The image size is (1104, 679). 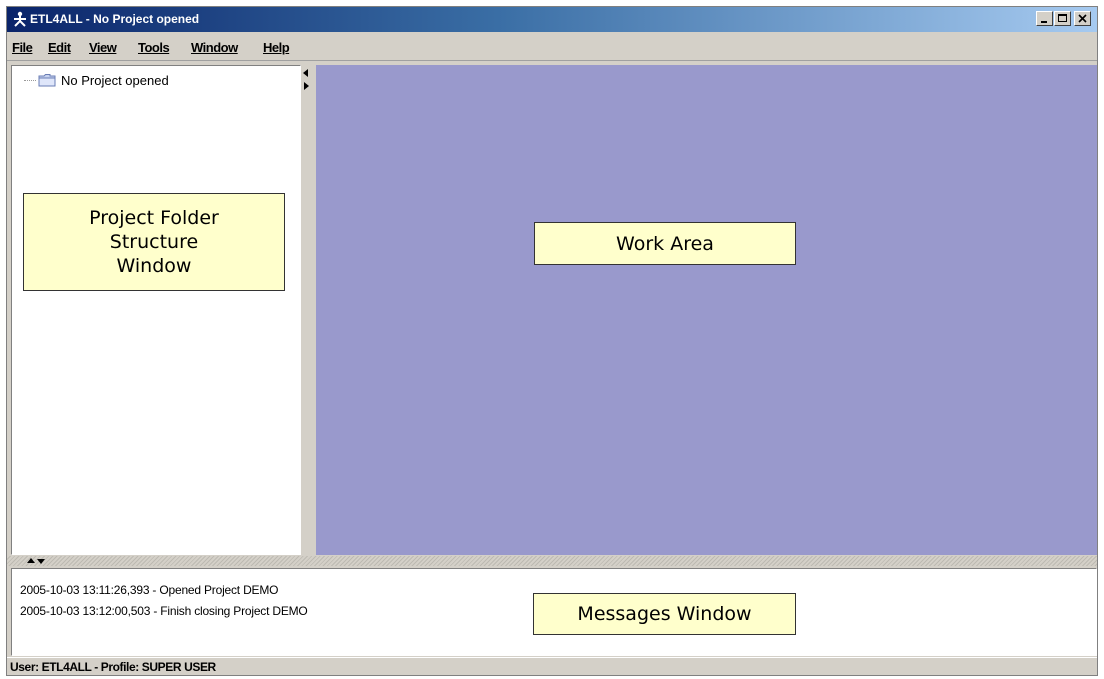 I want to click on close-button, so click(x=1082, y=18).